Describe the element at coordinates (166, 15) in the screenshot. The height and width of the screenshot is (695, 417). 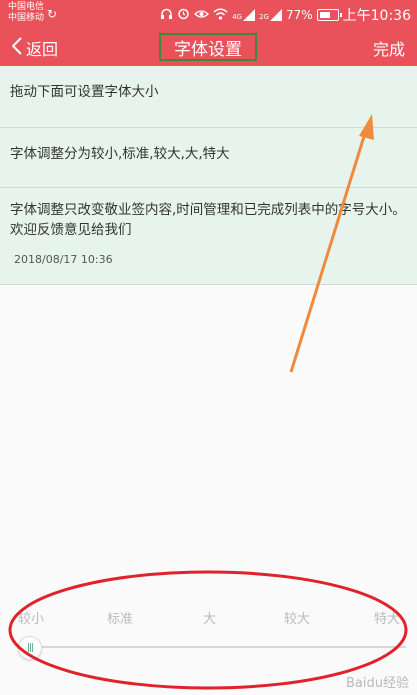
I see `headset-icon` at that location.